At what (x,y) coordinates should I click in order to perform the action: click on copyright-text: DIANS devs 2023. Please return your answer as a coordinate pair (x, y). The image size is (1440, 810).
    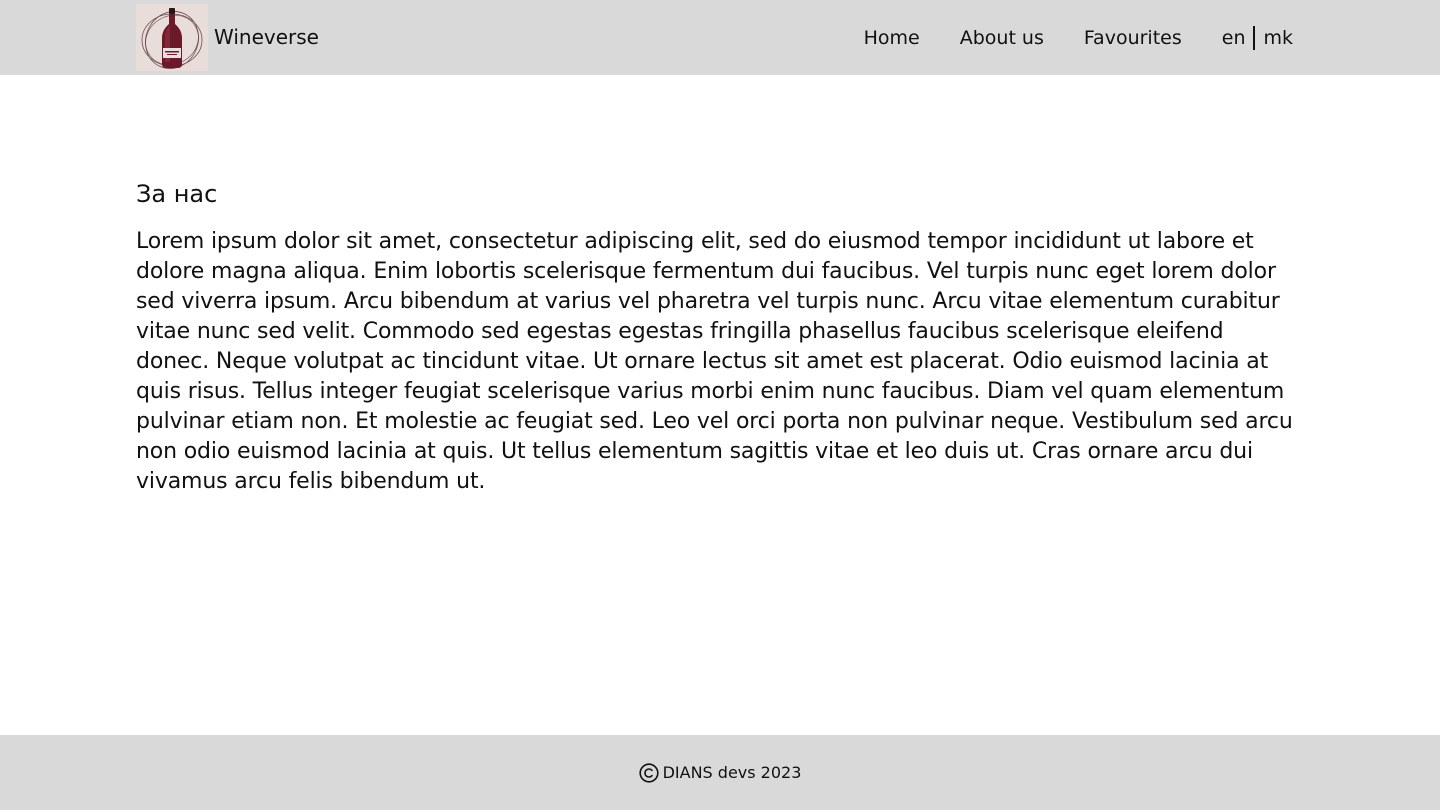
    Looking at the image, I should click on (732, 772).